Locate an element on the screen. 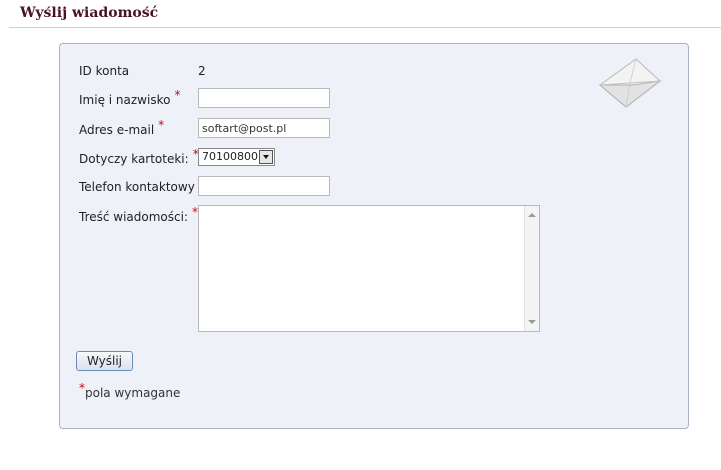 This screenshot has width=721, height=470. message-textarea is located at coordinates (369, 268).